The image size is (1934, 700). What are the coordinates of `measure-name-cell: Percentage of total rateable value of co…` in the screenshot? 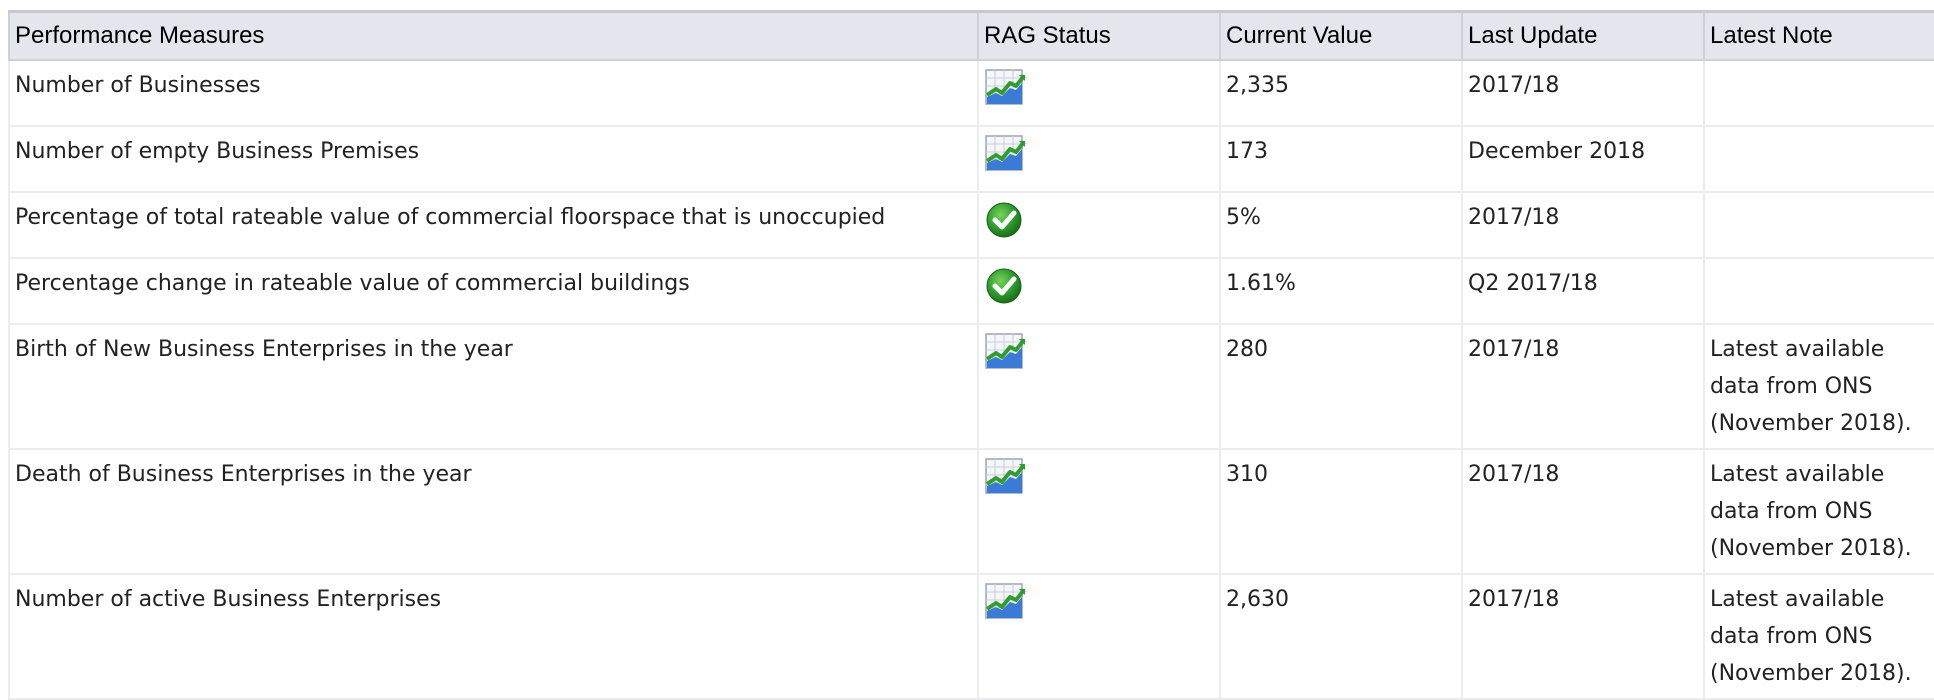 It's located at (493, 225).